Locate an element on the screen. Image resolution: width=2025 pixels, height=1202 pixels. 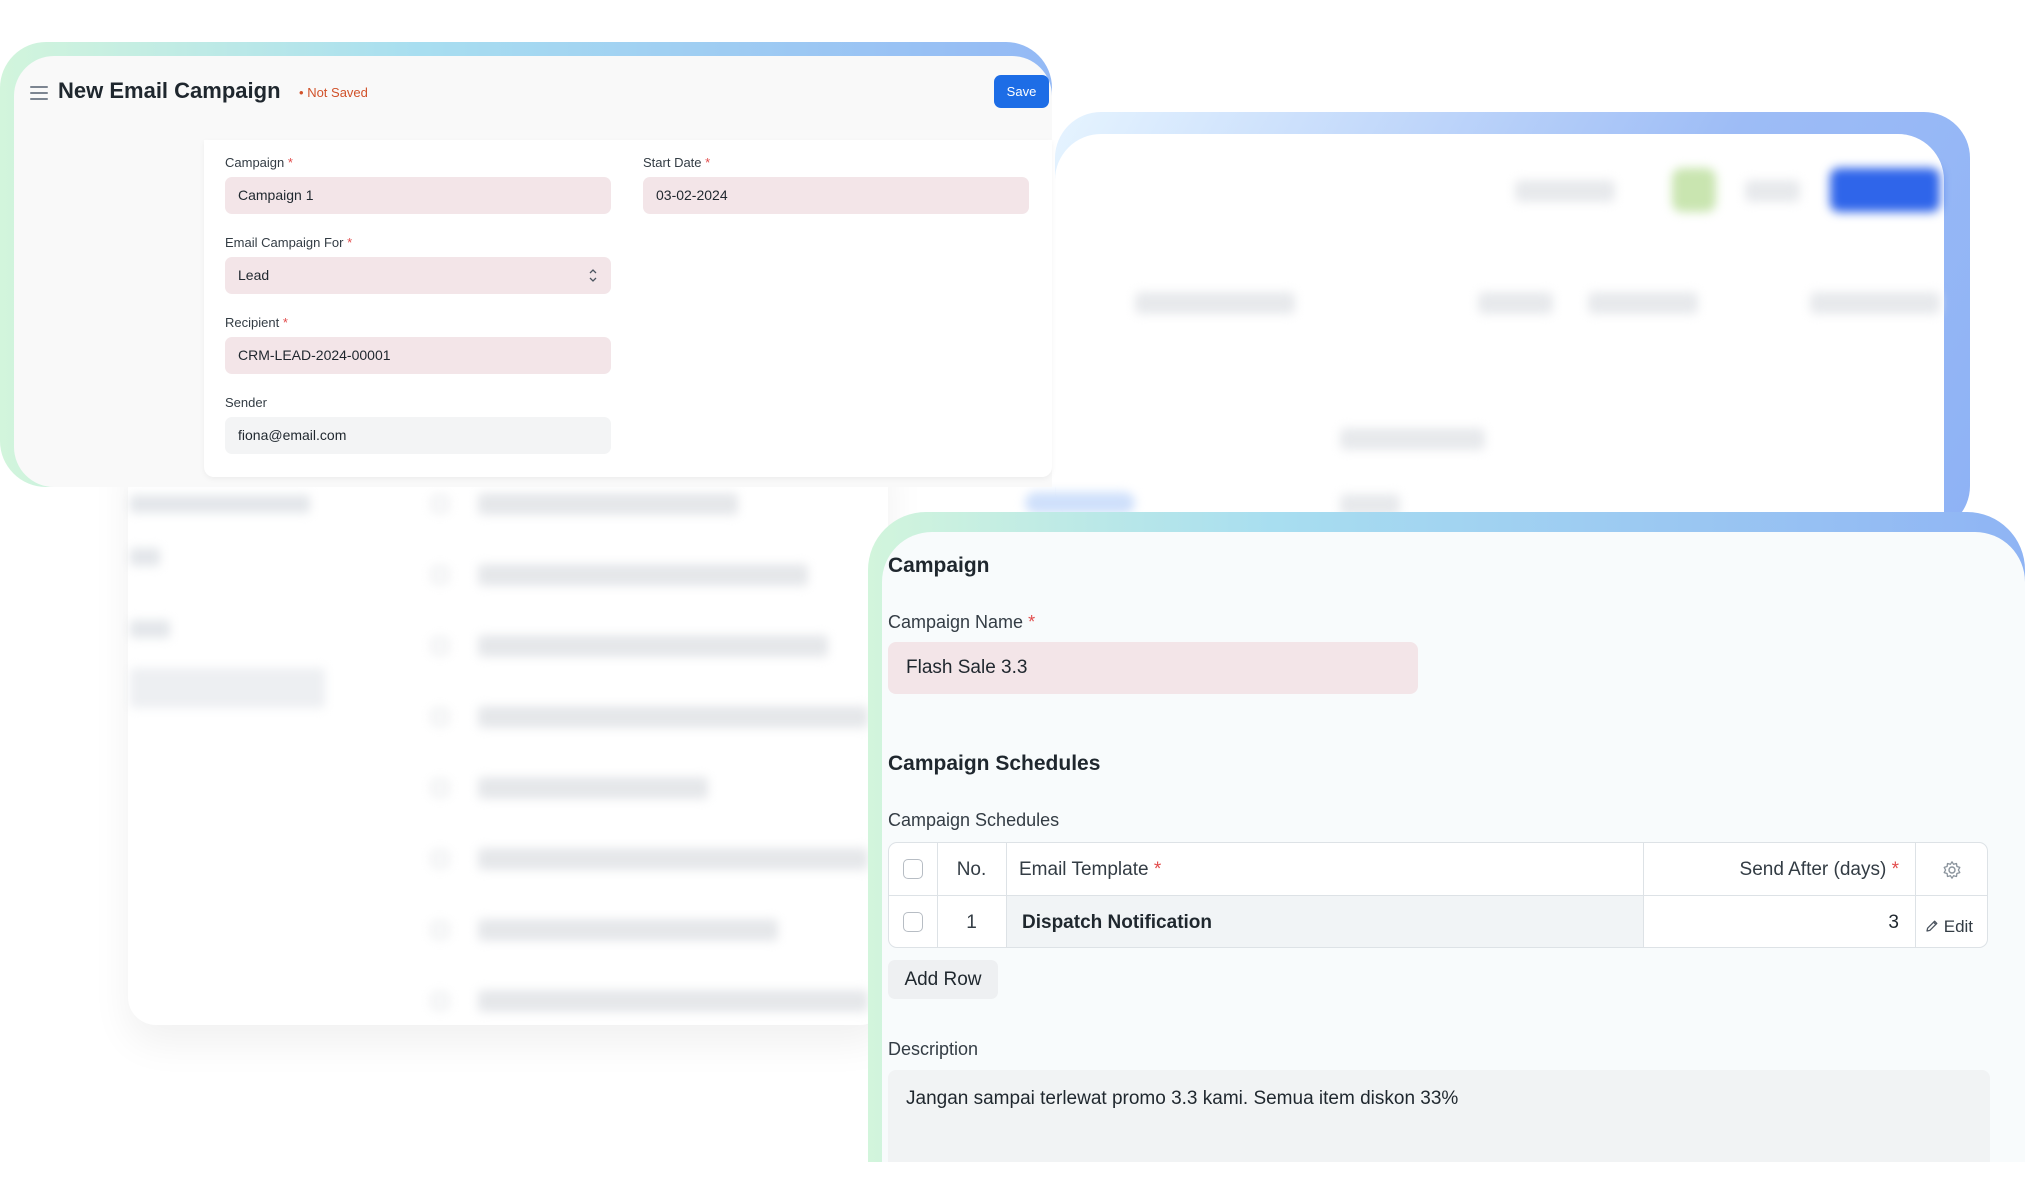
page-title: New Email Campaign is located at coordinates (169, 90).